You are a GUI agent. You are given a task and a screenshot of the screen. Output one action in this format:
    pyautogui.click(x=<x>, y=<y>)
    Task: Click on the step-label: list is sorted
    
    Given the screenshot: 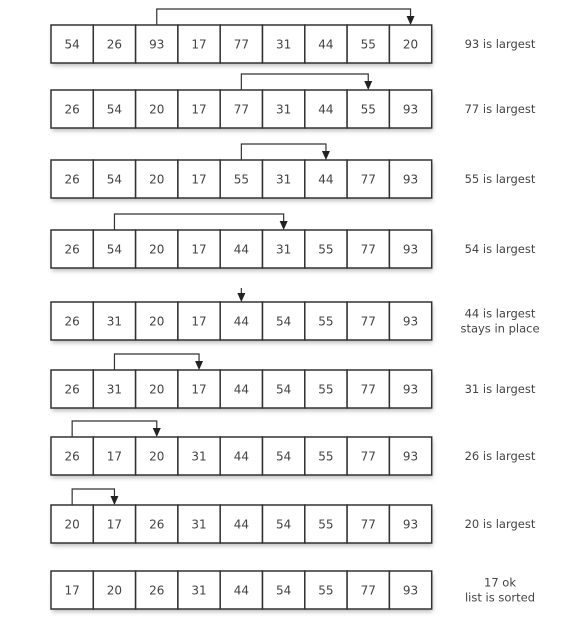 What is the action you would take?
    pyautogui.click(x=500, y=598)
    